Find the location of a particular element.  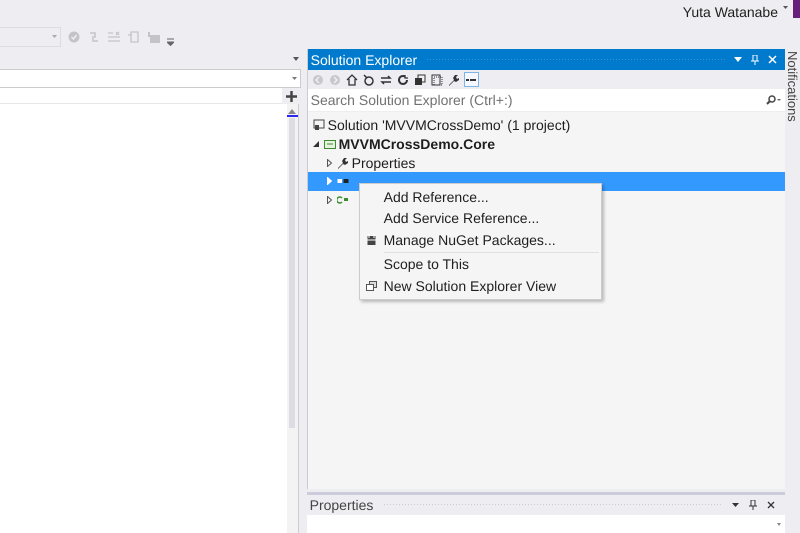

tree-item-label: Solution 'MVVMCrossDemo' (1 project) is located at coordinates (449, 125).